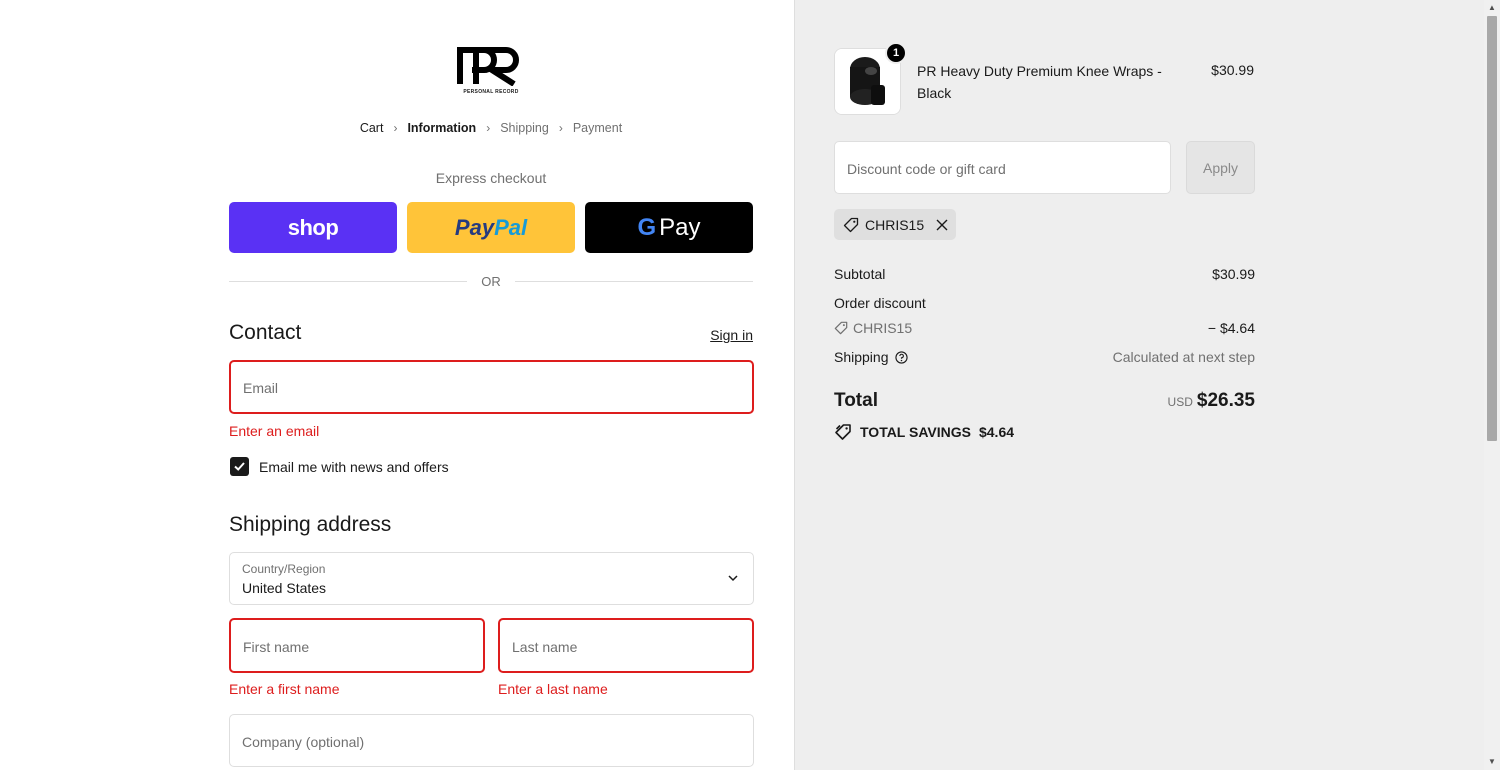 This screenshot has height=770, width=1500. I want to click on total-savings: TOTAL SAVINGS $4.64, so click(924, 432).